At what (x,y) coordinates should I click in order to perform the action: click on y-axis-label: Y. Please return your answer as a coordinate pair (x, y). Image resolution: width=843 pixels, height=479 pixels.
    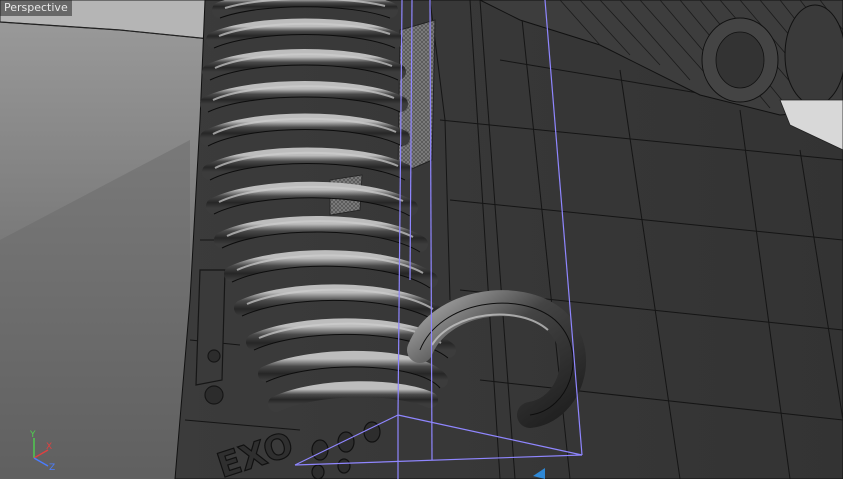
    Looking at the image, I should click on (32, 435).